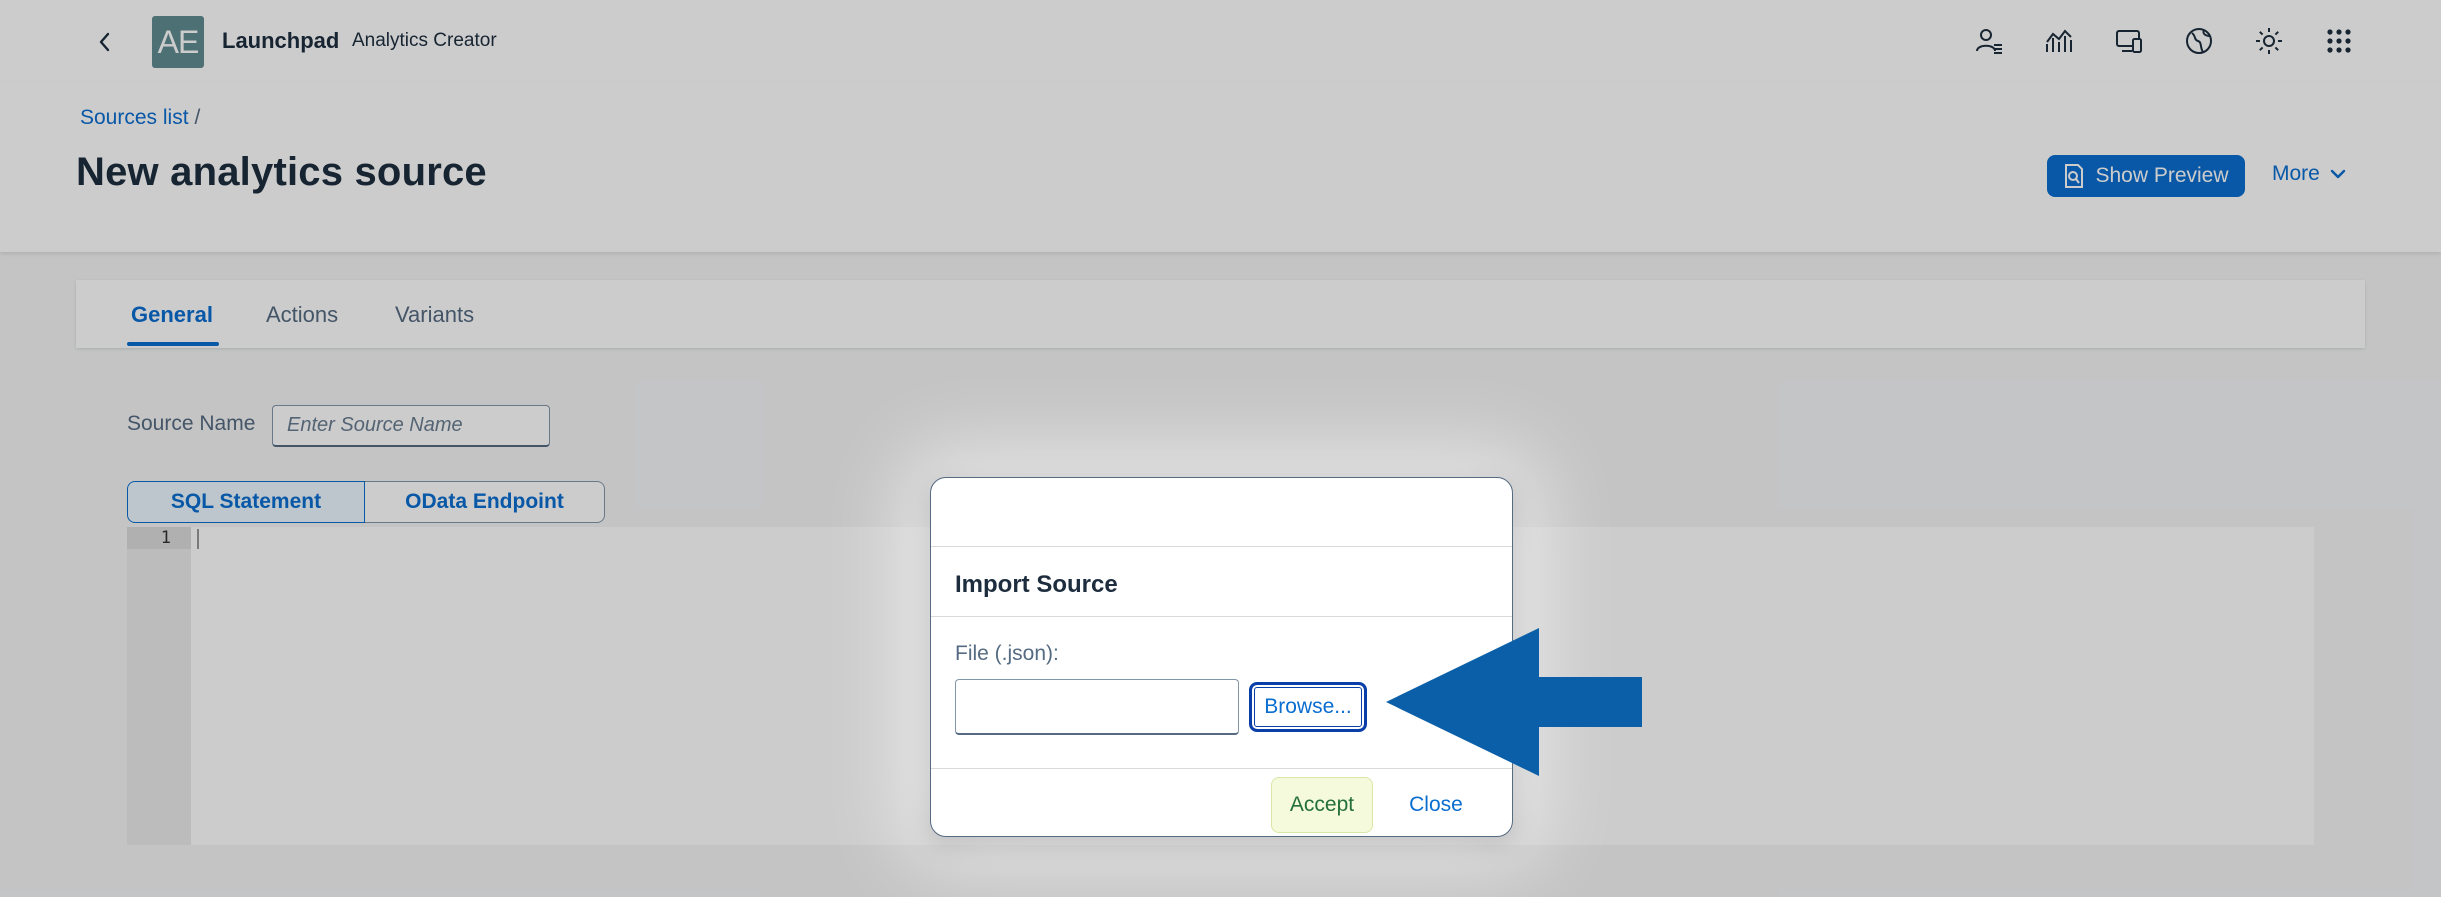  I want to click on dialog-footer: Accept Close, so click(1221, 802).